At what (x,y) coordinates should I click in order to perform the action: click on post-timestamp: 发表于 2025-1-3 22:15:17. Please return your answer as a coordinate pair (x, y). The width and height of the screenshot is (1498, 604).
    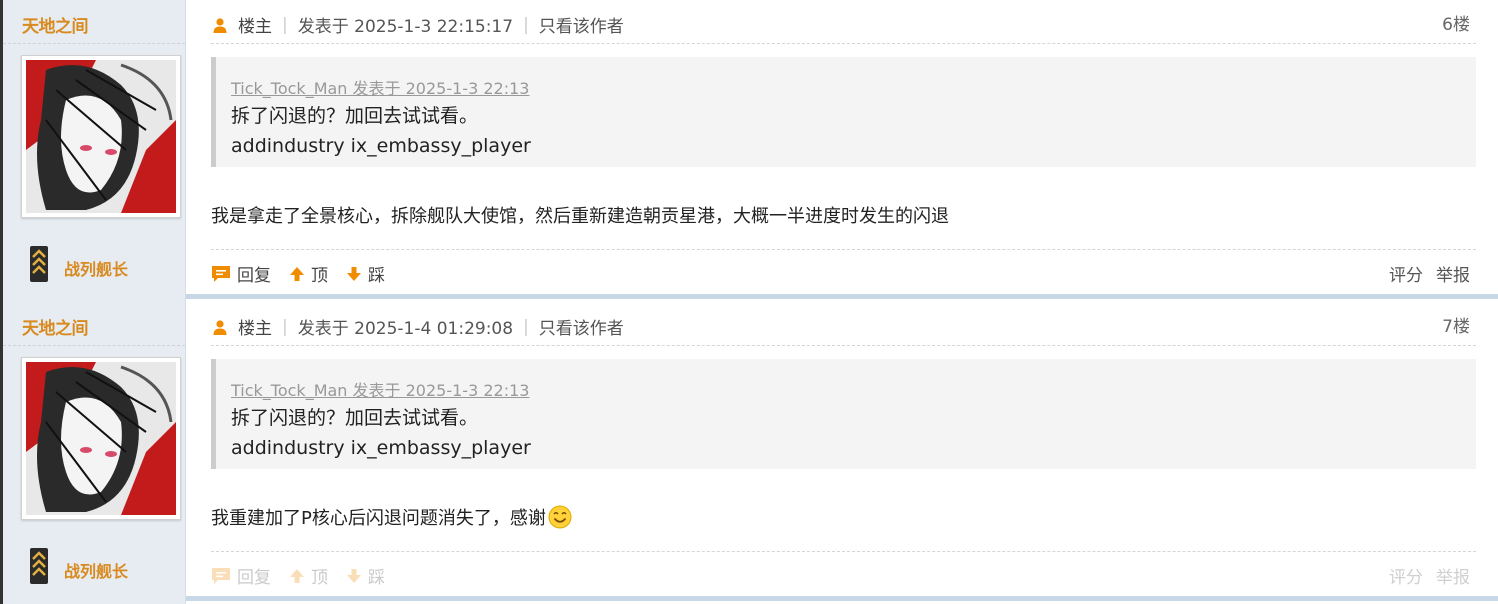
    Looking at the image, I should click on (405, 27).